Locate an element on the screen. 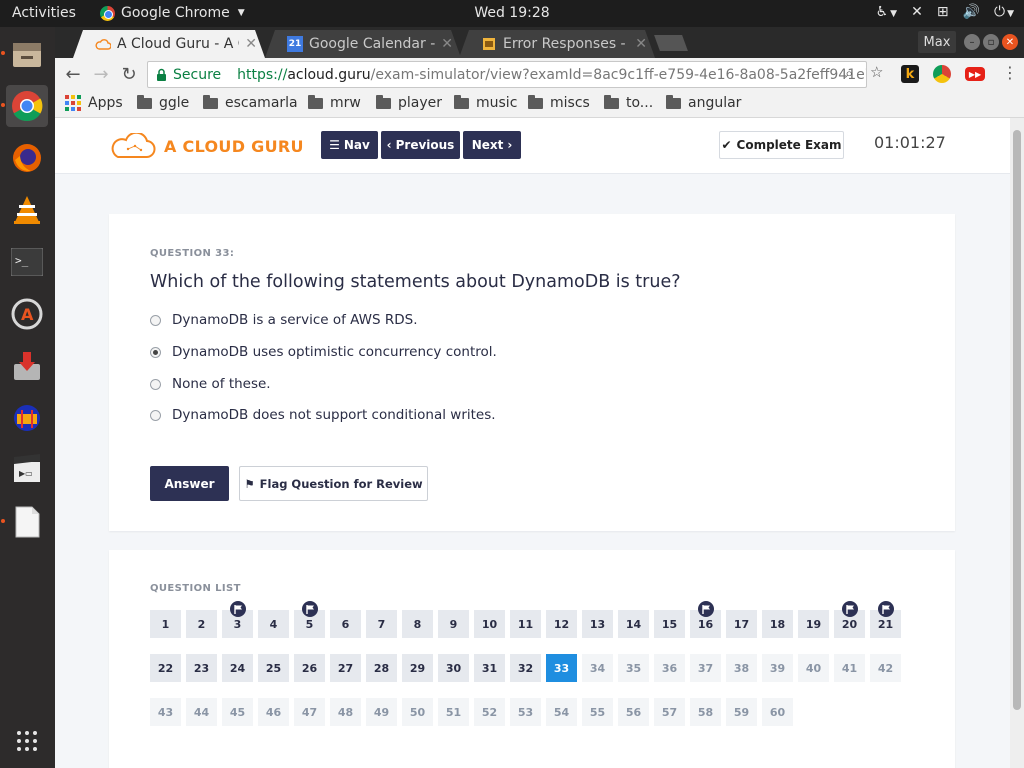 Image resolution: width=1024 pixels, height=768 pixels. bookmark-folder-player: player is located at coordinates (409, 102).